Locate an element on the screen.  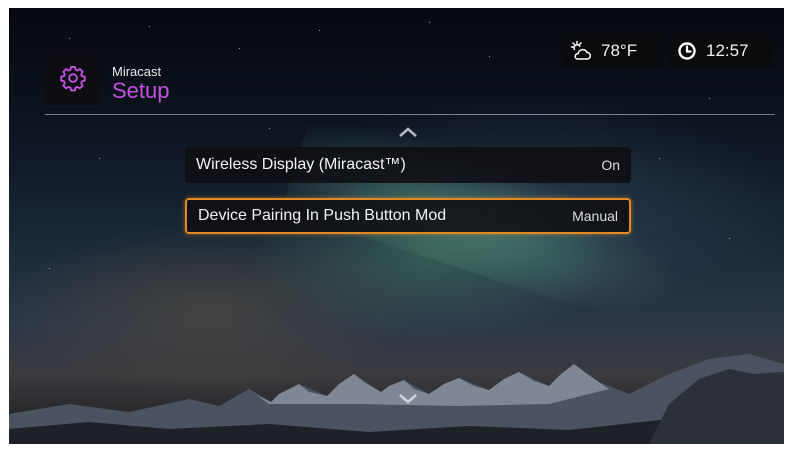
setup-logo is located at coordinates (73, 78).